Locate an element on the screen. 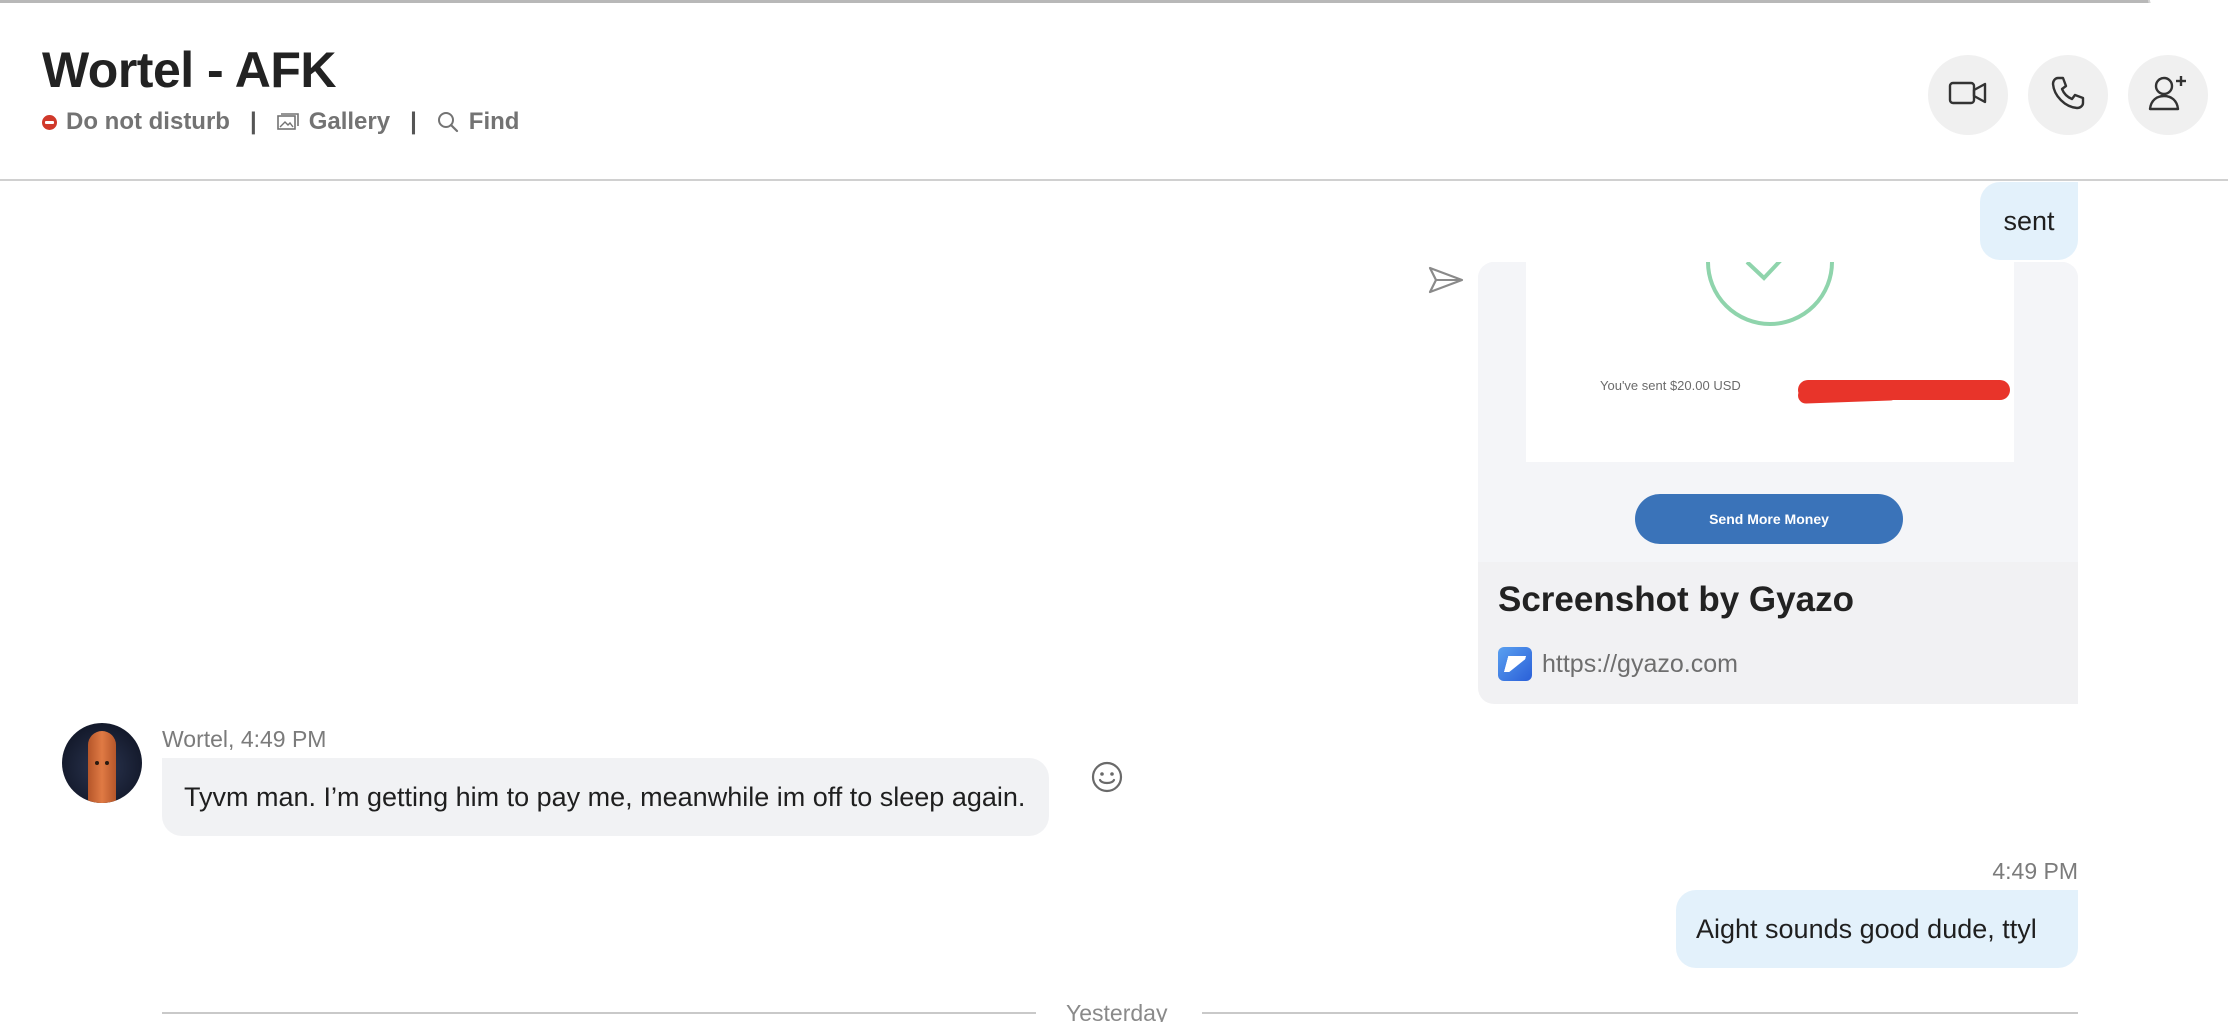 The height and width of the screenshot is (1022, 2228). search-icon is located at coordinates (448, 122).